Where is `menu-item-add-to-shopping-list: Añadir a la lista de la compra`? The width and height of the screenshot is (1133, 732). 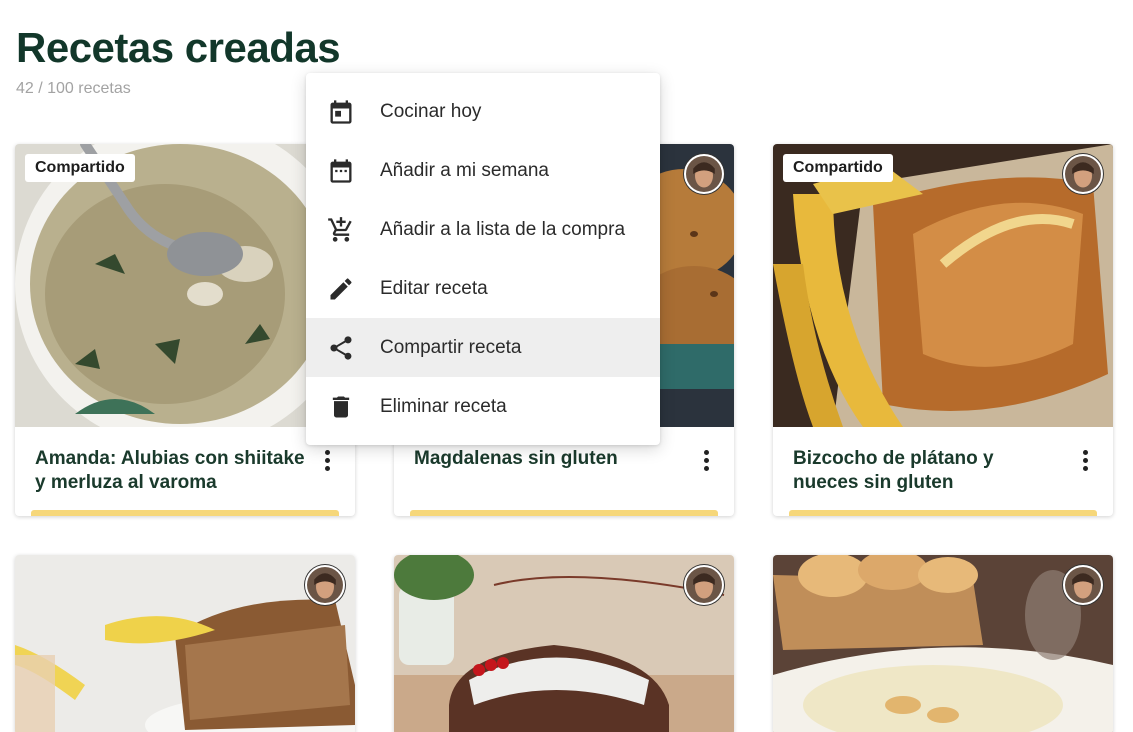 menu-item-add-to-shopping-list: Añadir a la lista de la compra is located at coordinates (483, 229).